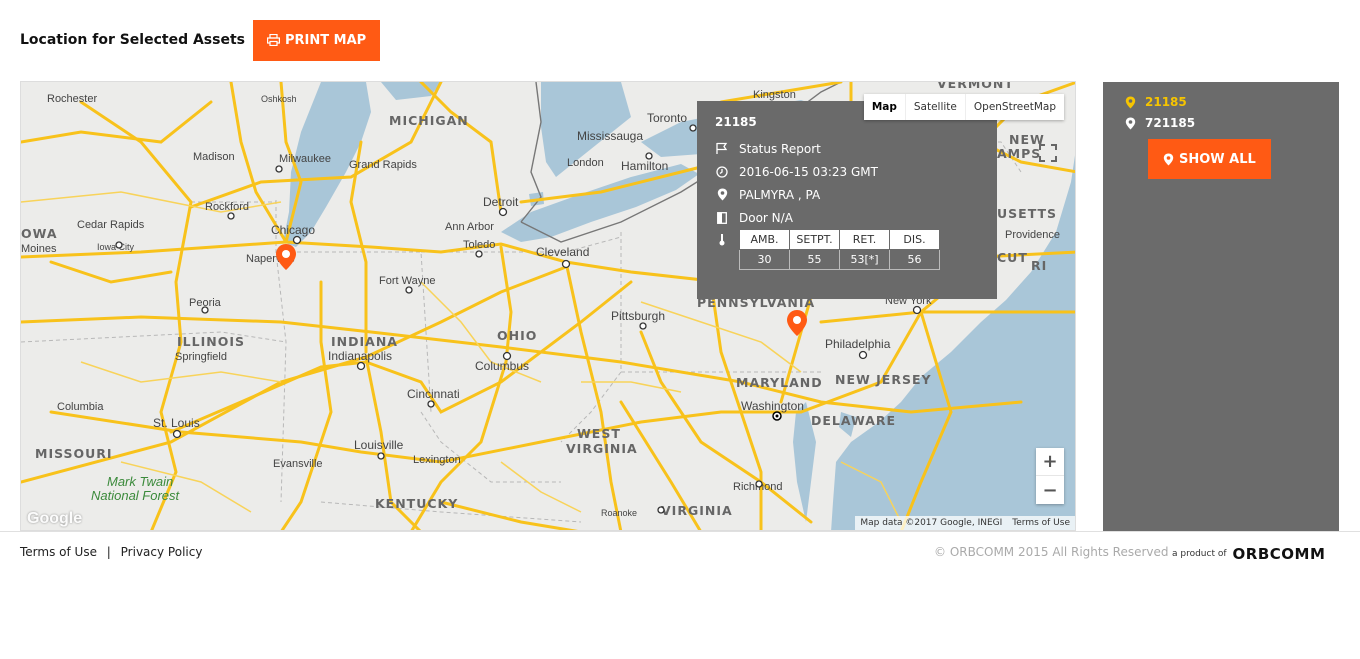 The height and width of the screenshot is (659, 1360). What do you see at coordinates (433, 394) in the screenshot?
I see `label-cincinnati: Cincinnati` at bounding box center [433, 394].